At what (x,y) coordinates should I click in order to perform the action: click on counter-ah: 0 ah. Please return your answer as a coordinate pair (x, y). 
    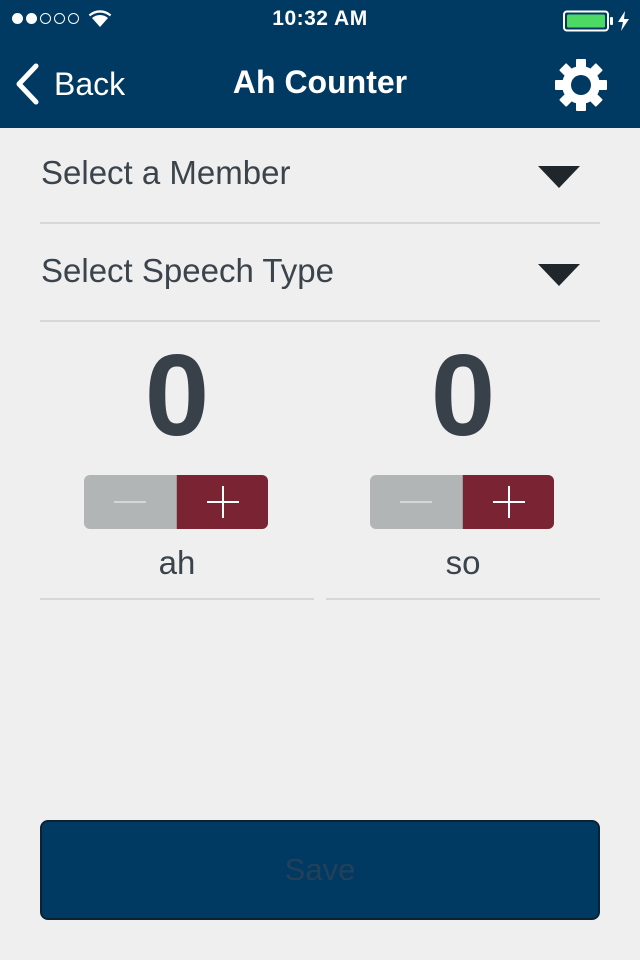
    Looking at the image, I should click on (177, 461).